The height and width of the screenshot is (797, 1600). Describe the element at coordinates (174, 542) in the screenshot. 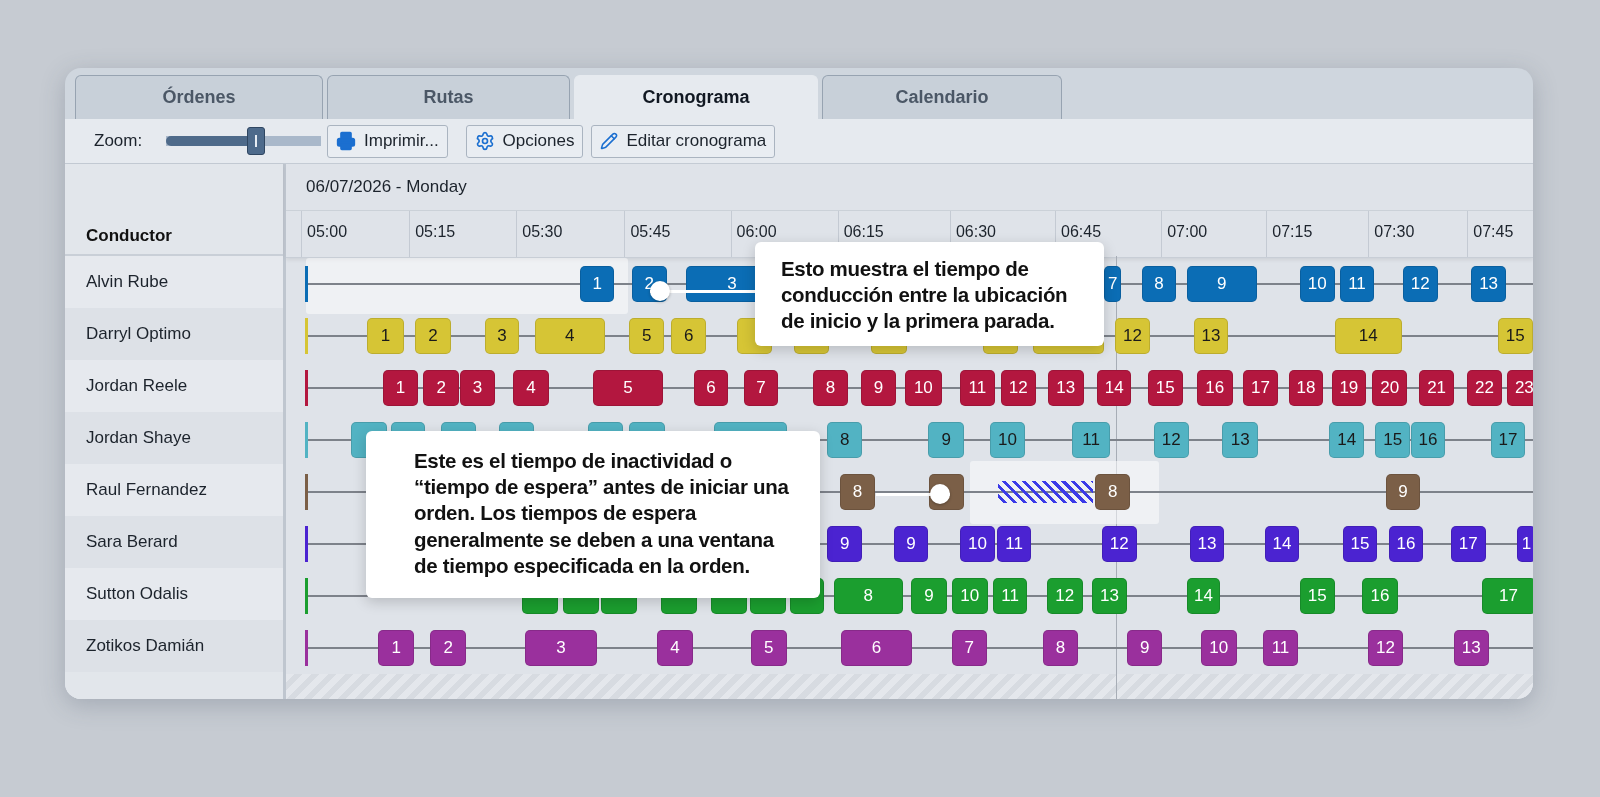

I see `driver-row: Sara Berard` at that location.